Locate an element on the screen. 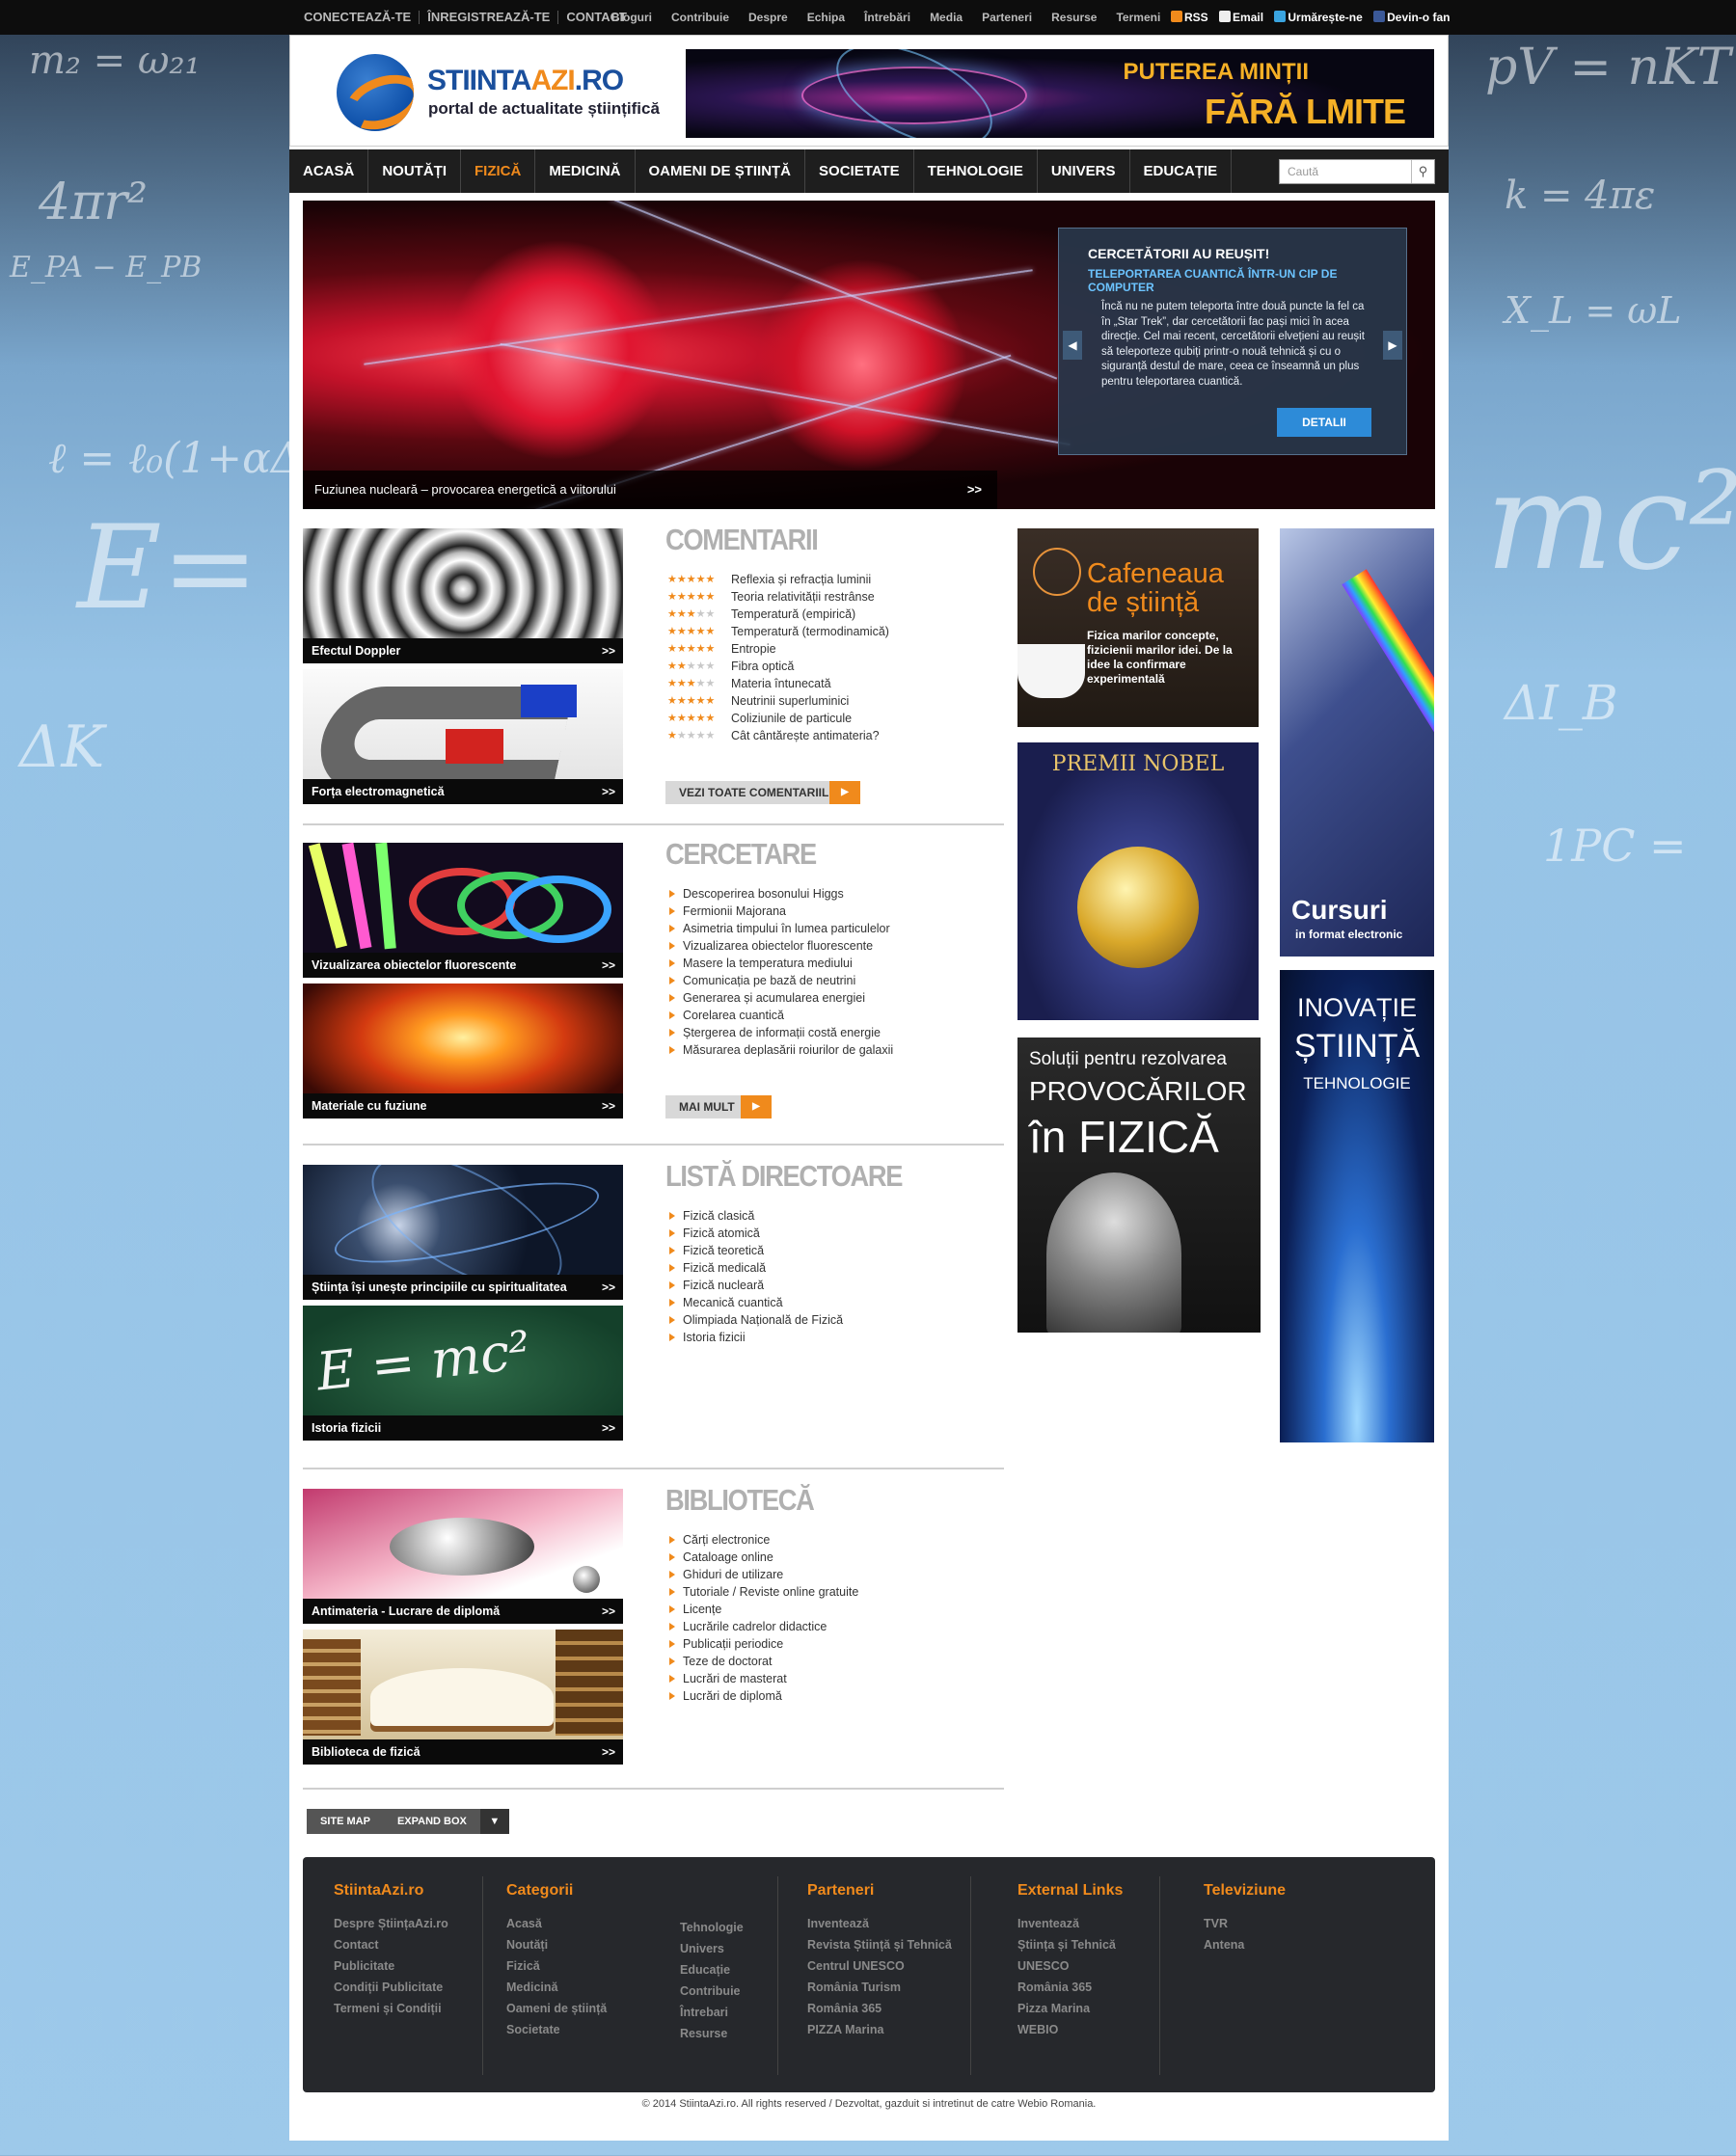 Image resolution: width=1736 pixels, height=2156 pixels. thumb-card: Efectul Doppler >> is located at coordinates (463, 595).